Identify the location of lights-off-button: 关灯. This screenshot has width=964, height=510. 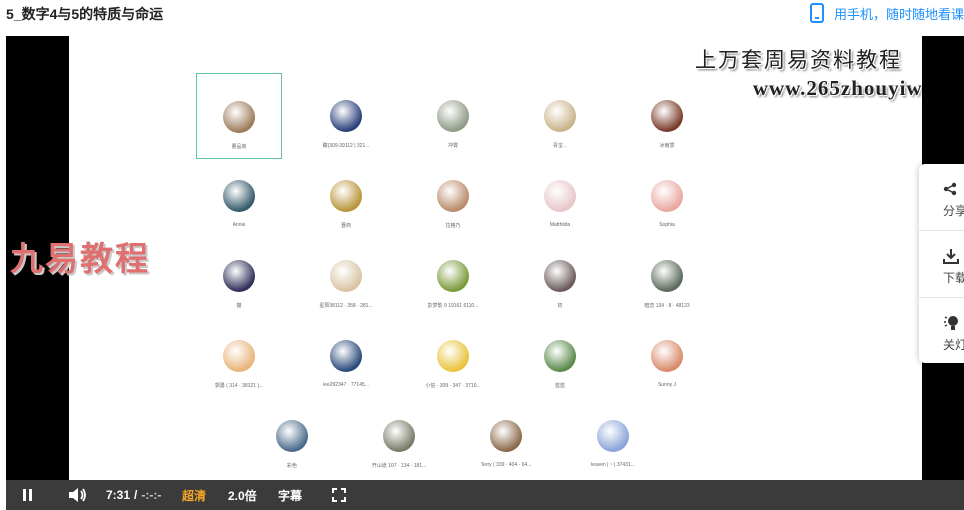
(941, 331).